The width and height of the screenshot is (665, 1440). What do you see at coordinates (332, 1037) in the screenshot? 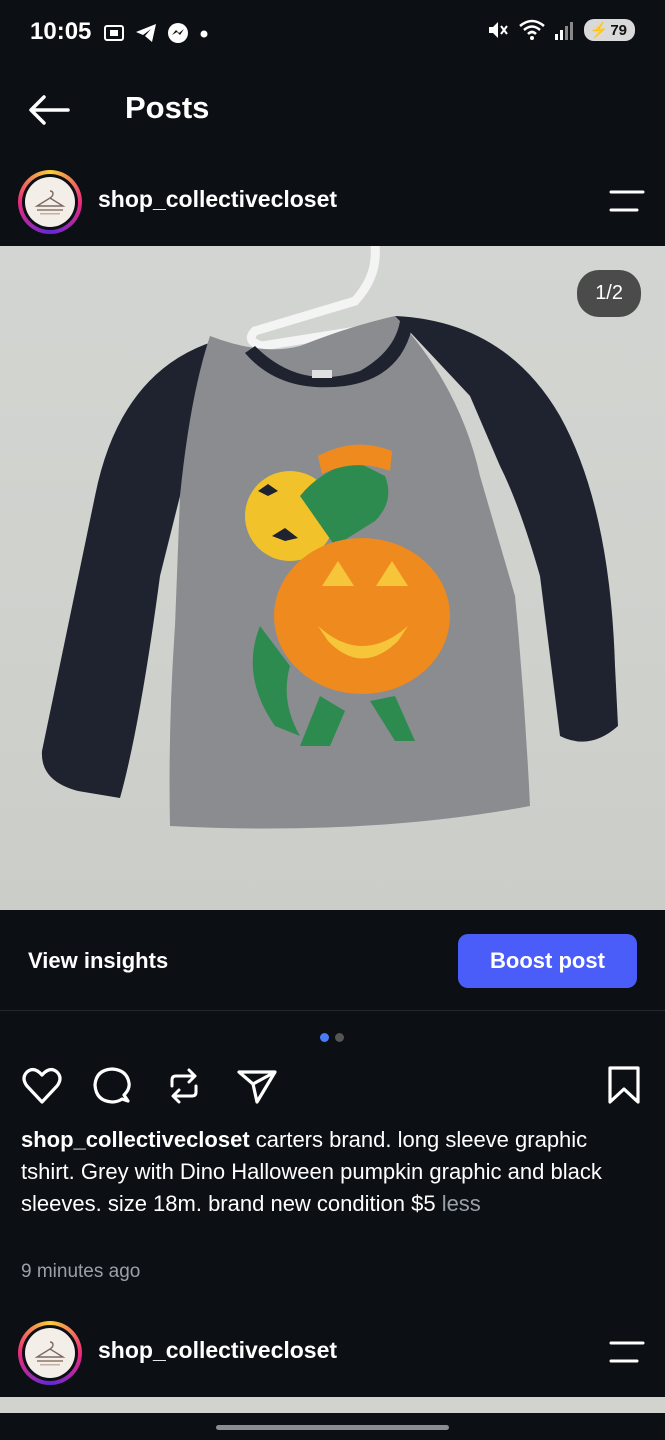
I see `carousel-dots` at bounding box center [332, 1037].